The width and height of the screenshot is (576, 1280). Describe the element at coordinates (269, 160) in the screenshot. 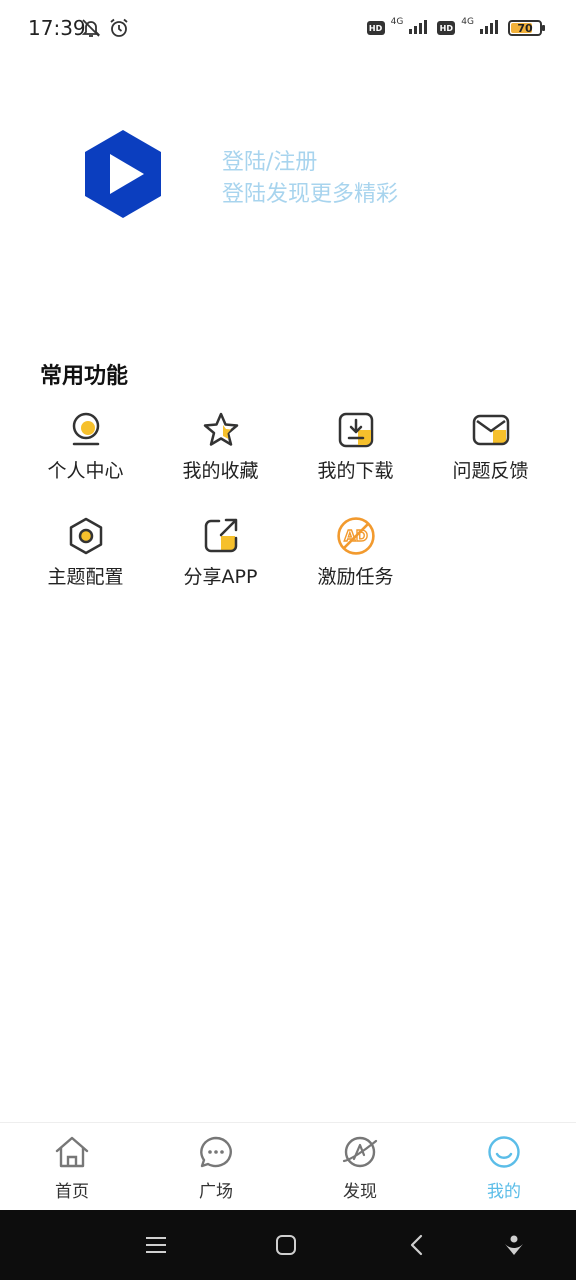

I see `login-register-link: 登陆/注册` at that location.